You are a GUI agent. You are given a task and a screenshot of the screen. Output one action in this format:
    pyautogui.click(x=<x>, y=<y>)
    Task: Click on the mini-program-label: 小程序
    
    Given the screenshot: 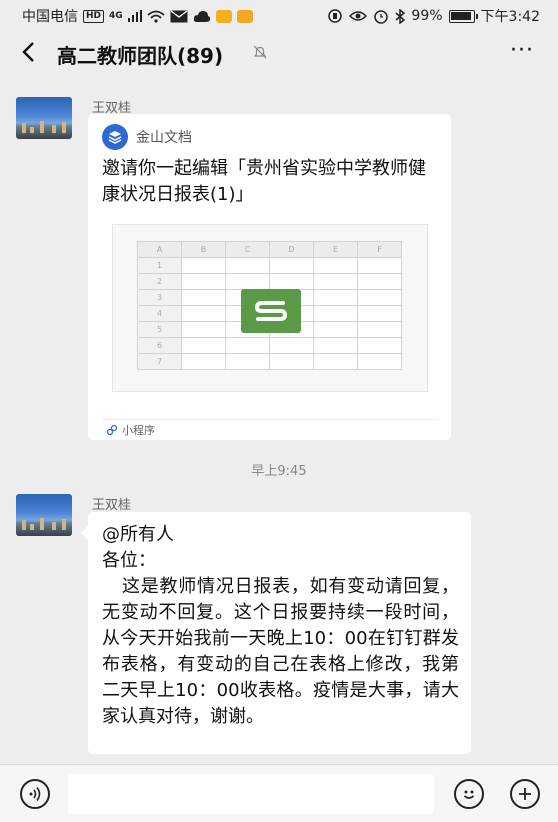 What is the action you would take?
    pyautogui.click(x=138, y=430)
    